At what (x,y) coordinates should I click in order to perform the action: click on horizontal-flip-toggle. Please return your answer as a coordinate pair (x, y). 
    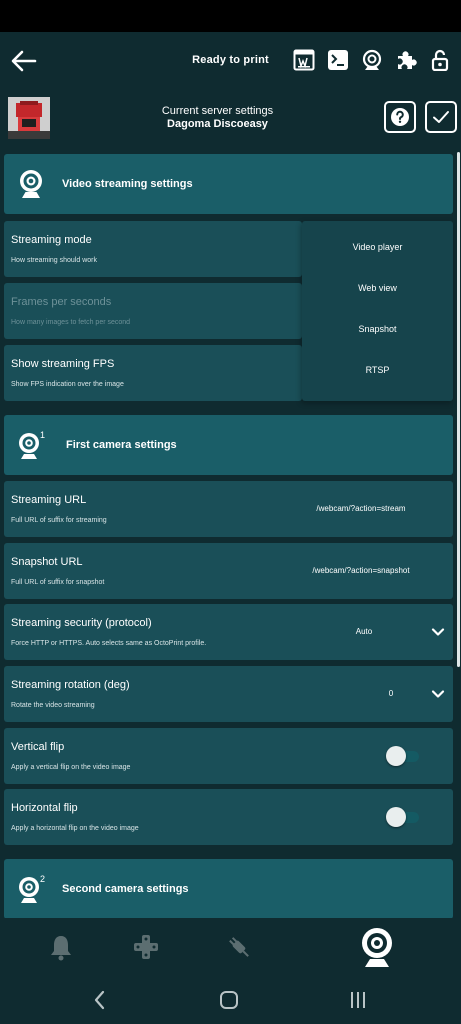
    Looking at the image, I should click on (403, 817).